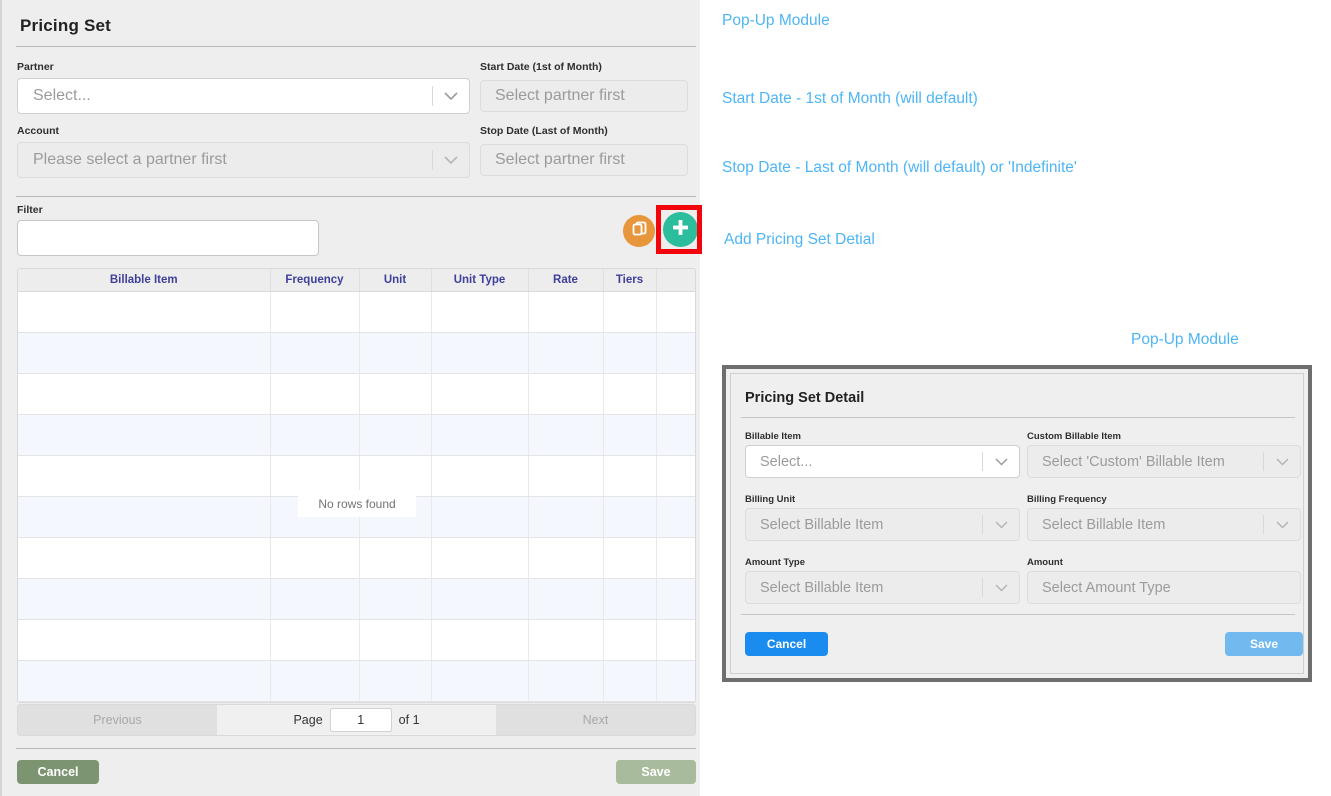 The image size is (1331, 796). I want to click on copy-icon, so click(639, 231).